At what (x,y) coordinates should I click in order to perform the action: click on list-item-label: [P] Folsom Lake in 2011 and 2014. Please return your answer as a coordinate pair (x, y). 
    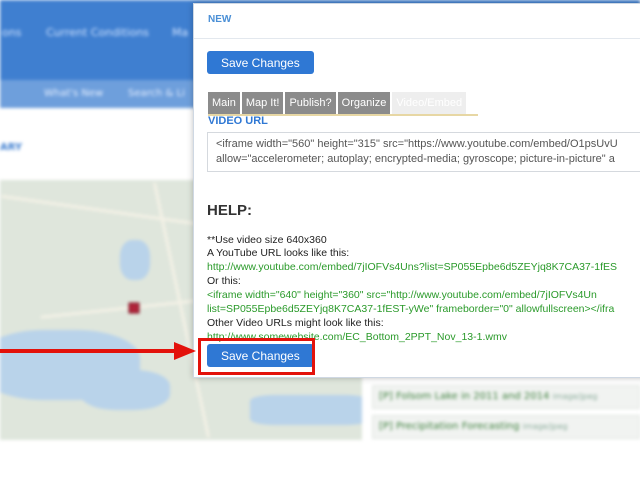
    Looking at the image, I should click on (464, 396).